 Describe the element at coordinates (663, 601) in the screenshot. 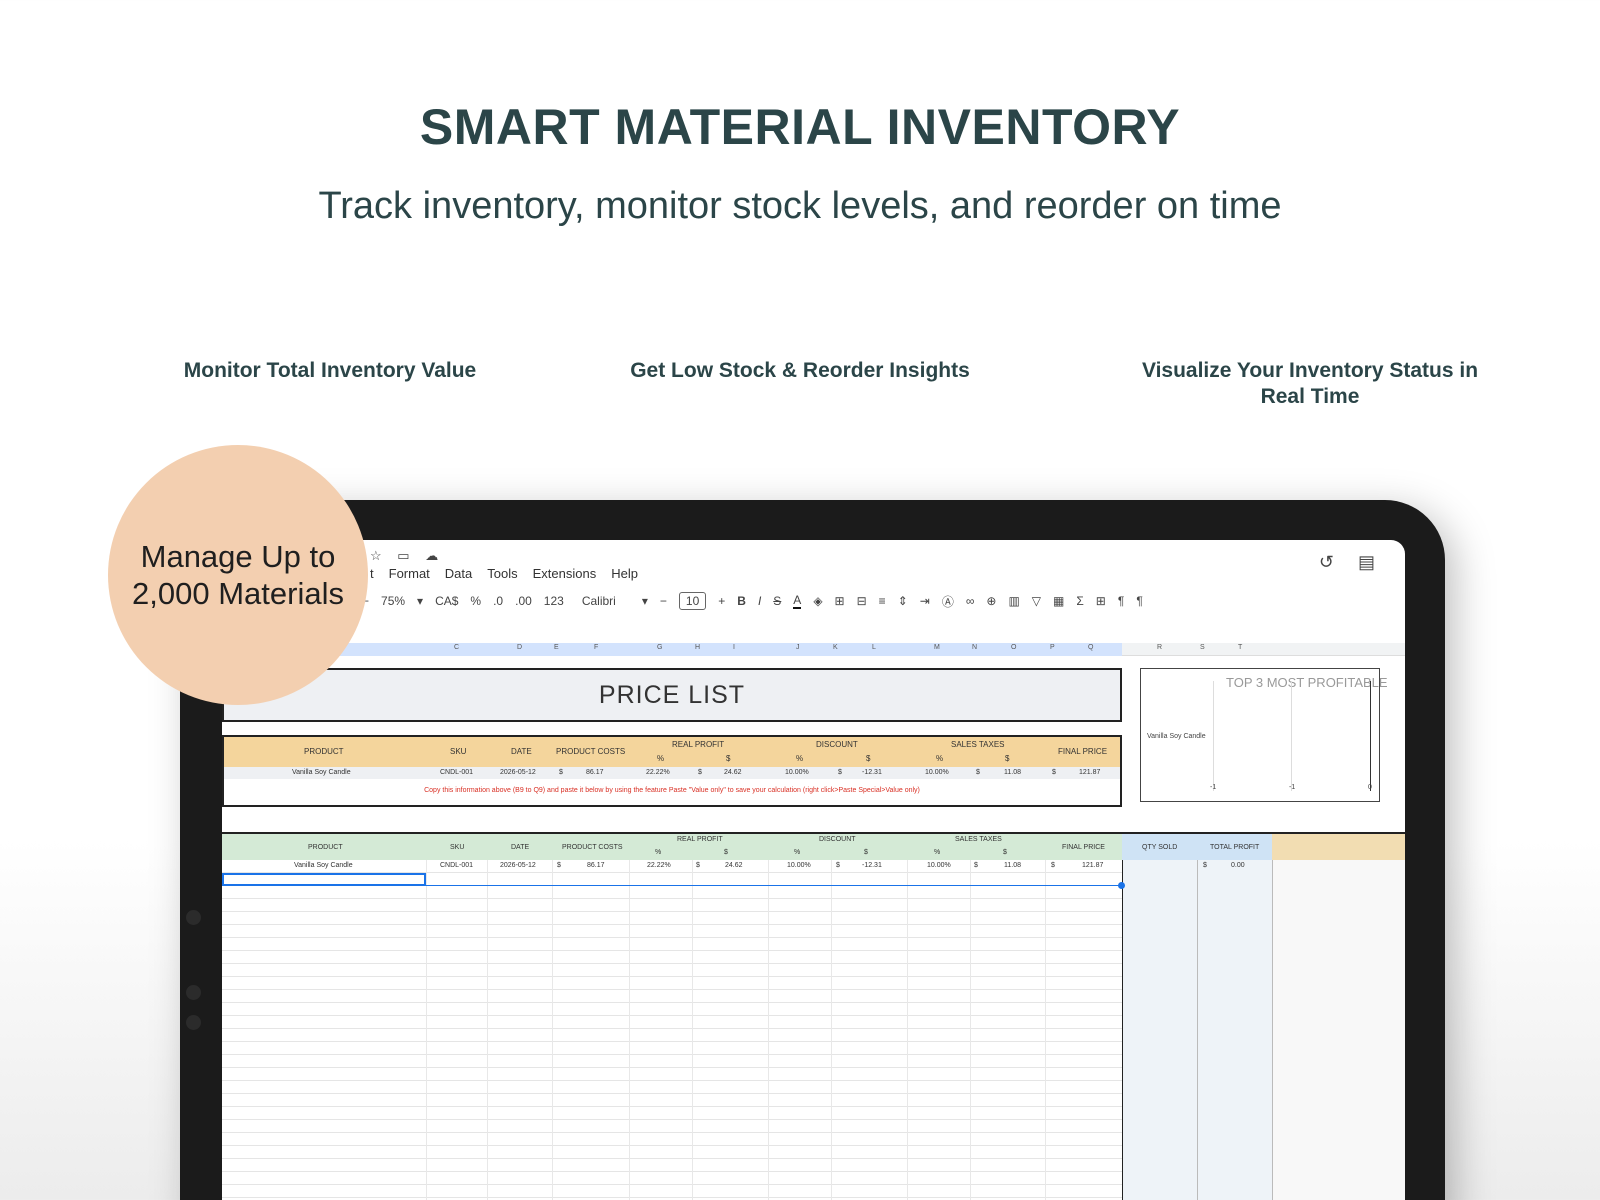

I see `font-size-decrease: −` at that location.